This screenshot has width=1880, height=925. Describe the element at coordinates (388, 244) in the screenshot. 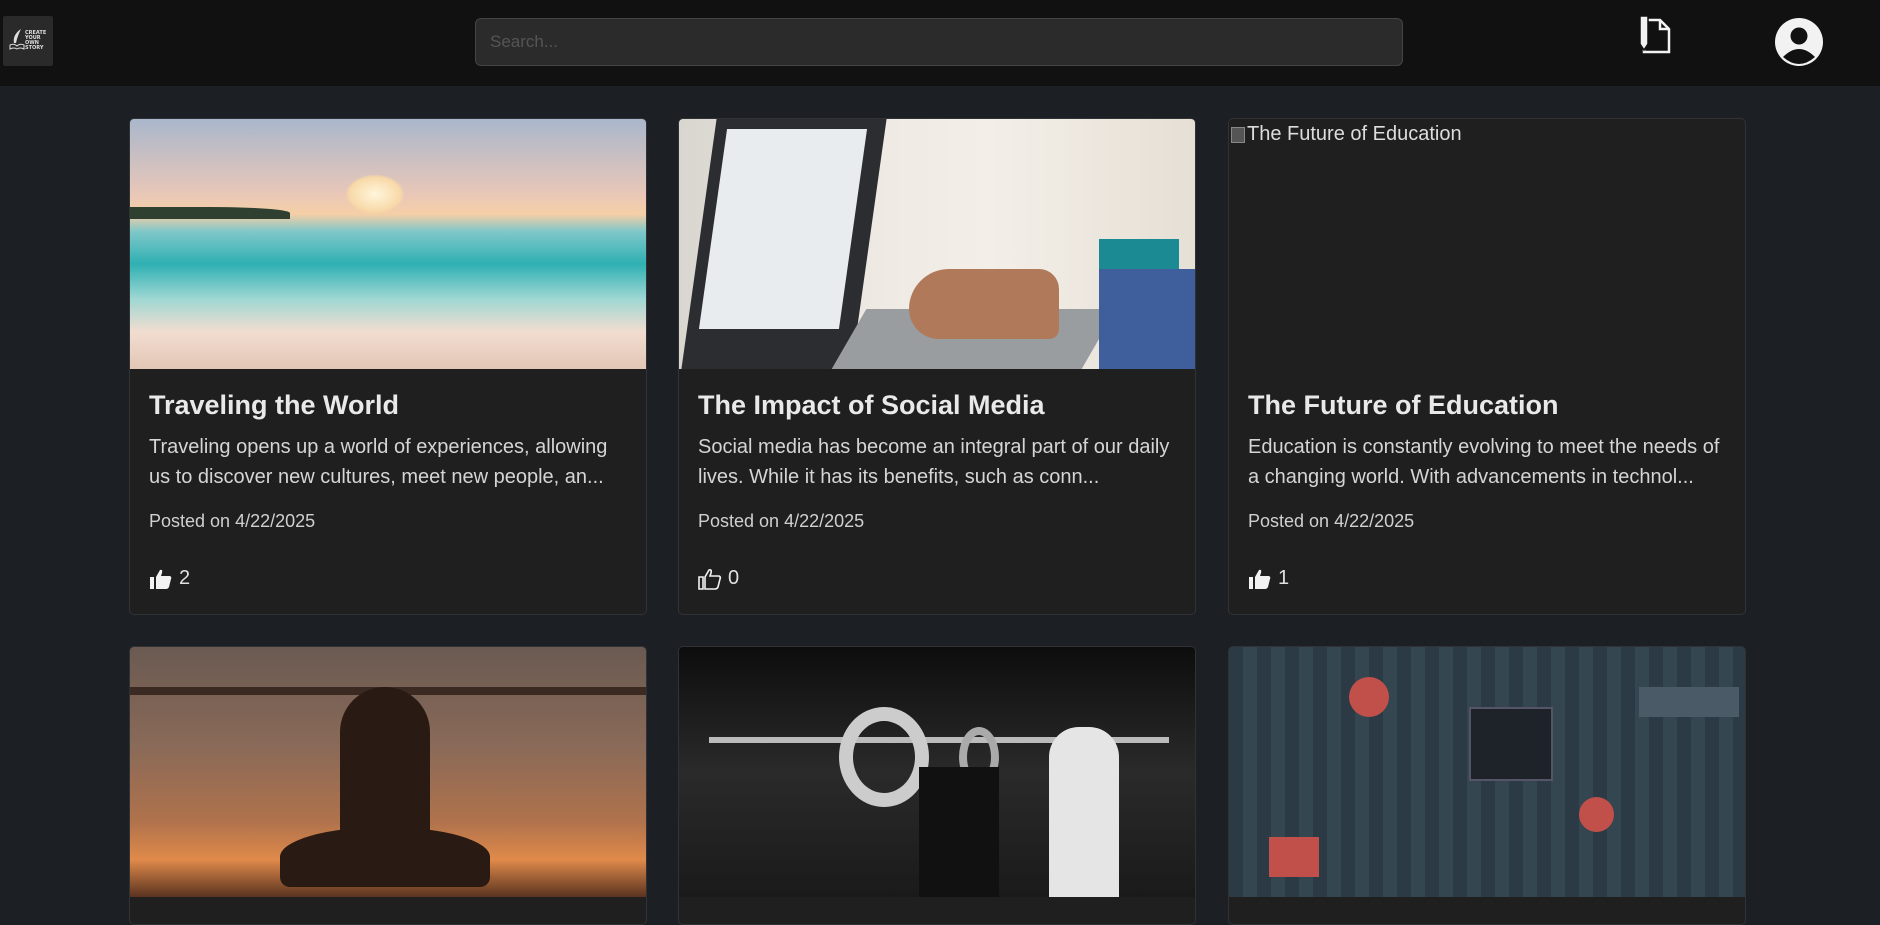

I see `post-image-beach` at that location.